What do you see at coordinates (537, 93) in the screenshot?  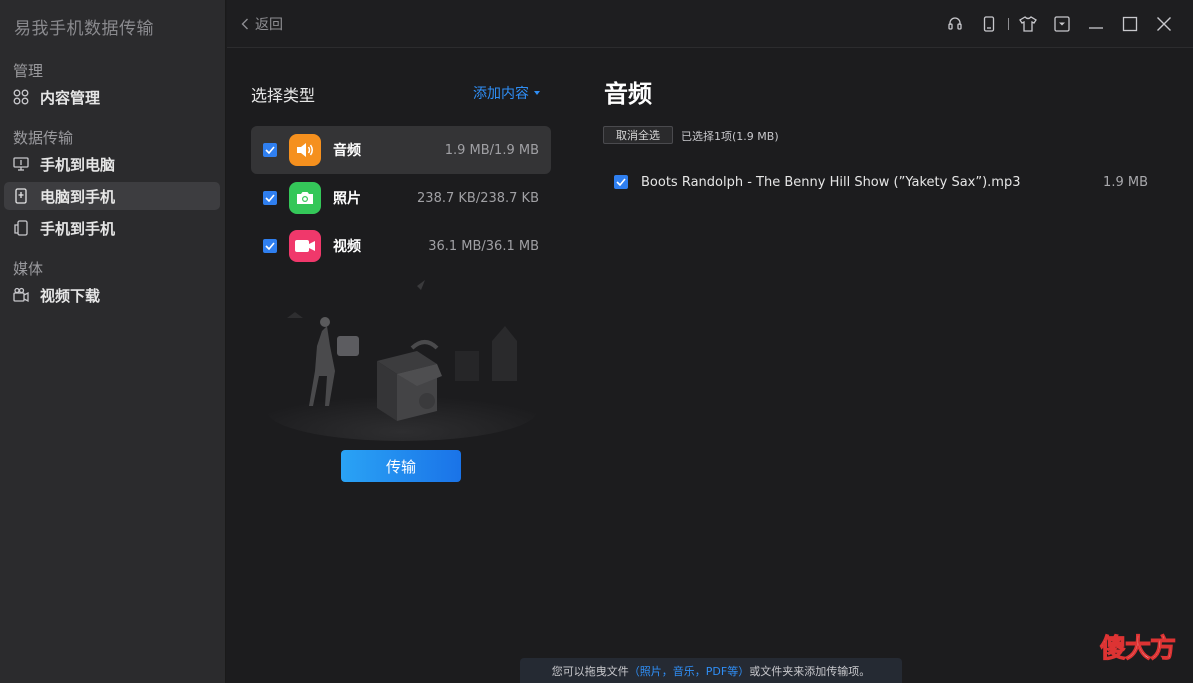 I see `caret-down-icon` at bounding box center [537, 93].